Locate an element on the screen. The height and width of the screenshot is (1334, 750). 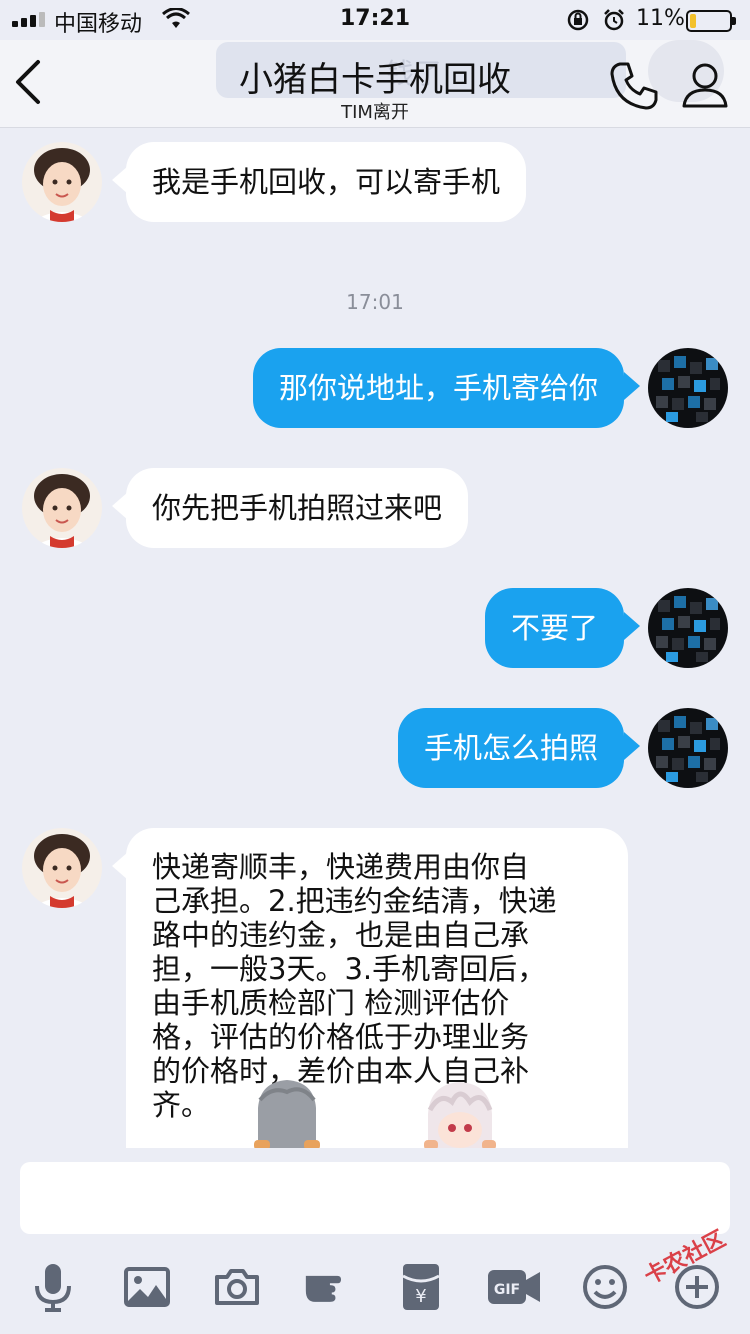
outgoing-message: 手机怎么拍照 is located at coordinates (510, 748).